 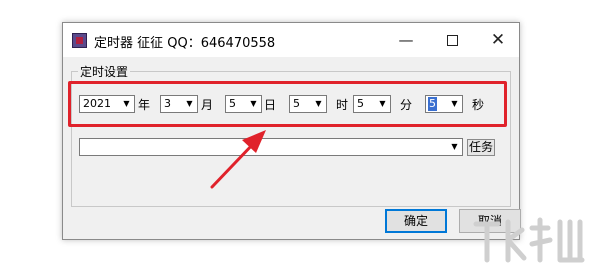 What do you see at coordinates (529, 240) in the screenshot?
I see `watermark-logo` at bounding box center [529, 240].